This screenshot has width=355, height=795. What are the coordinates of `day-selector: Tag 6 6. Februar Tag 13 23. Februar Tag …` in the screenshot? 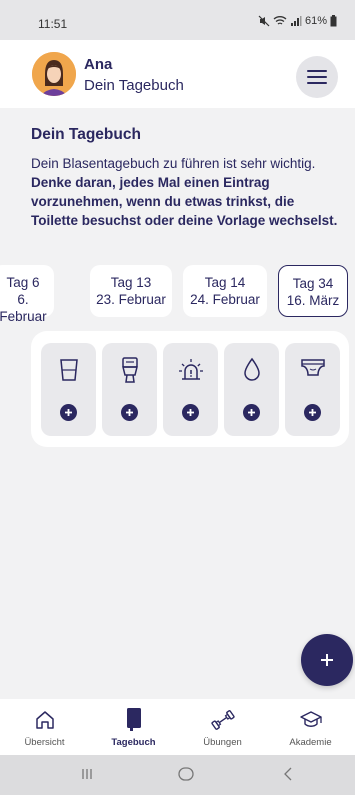 It's located at (177, 294).